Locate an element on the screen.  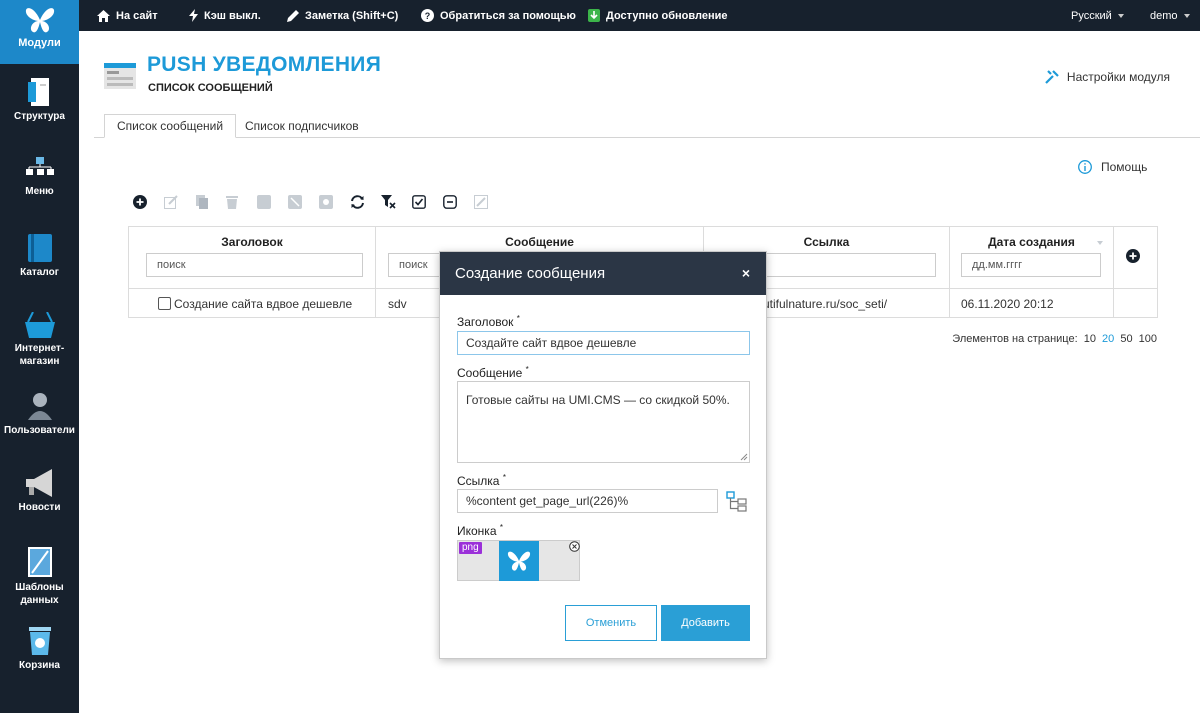
plus-circle-icon is located at coordinates (140, 202).